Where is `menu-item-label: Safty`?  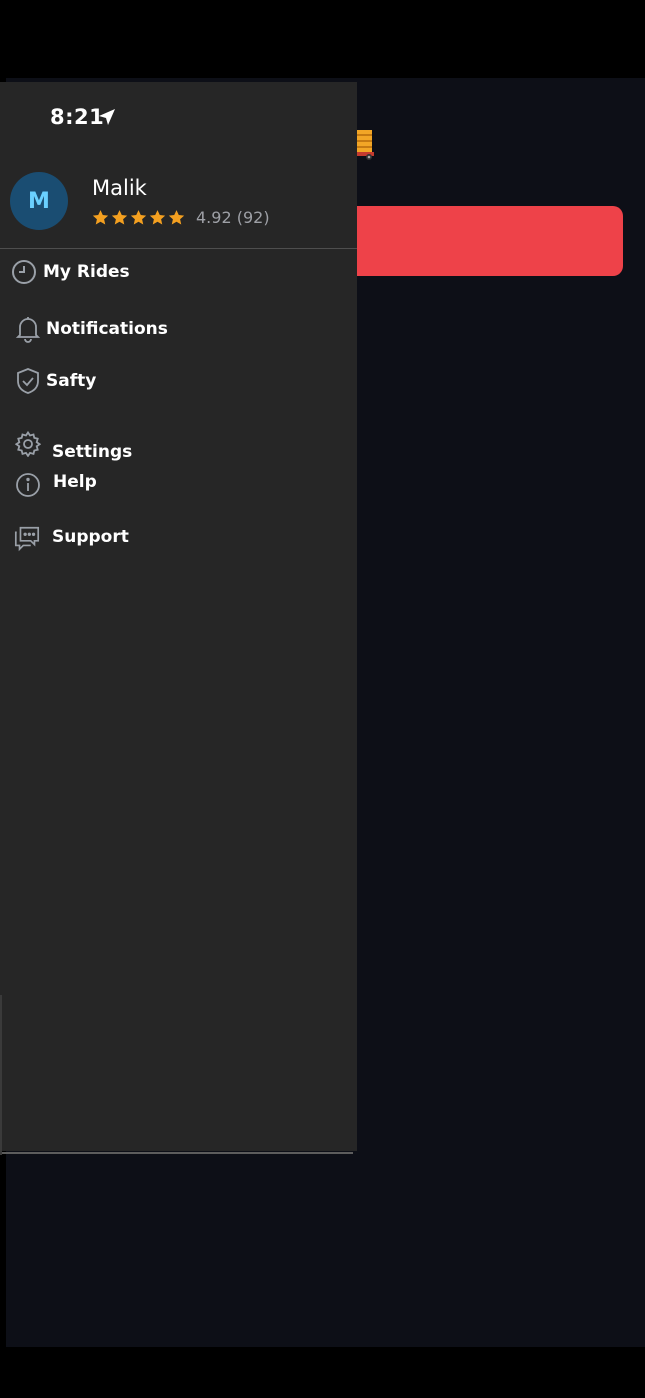
menu-item-label: Safty is located at coordinates (71, 381).